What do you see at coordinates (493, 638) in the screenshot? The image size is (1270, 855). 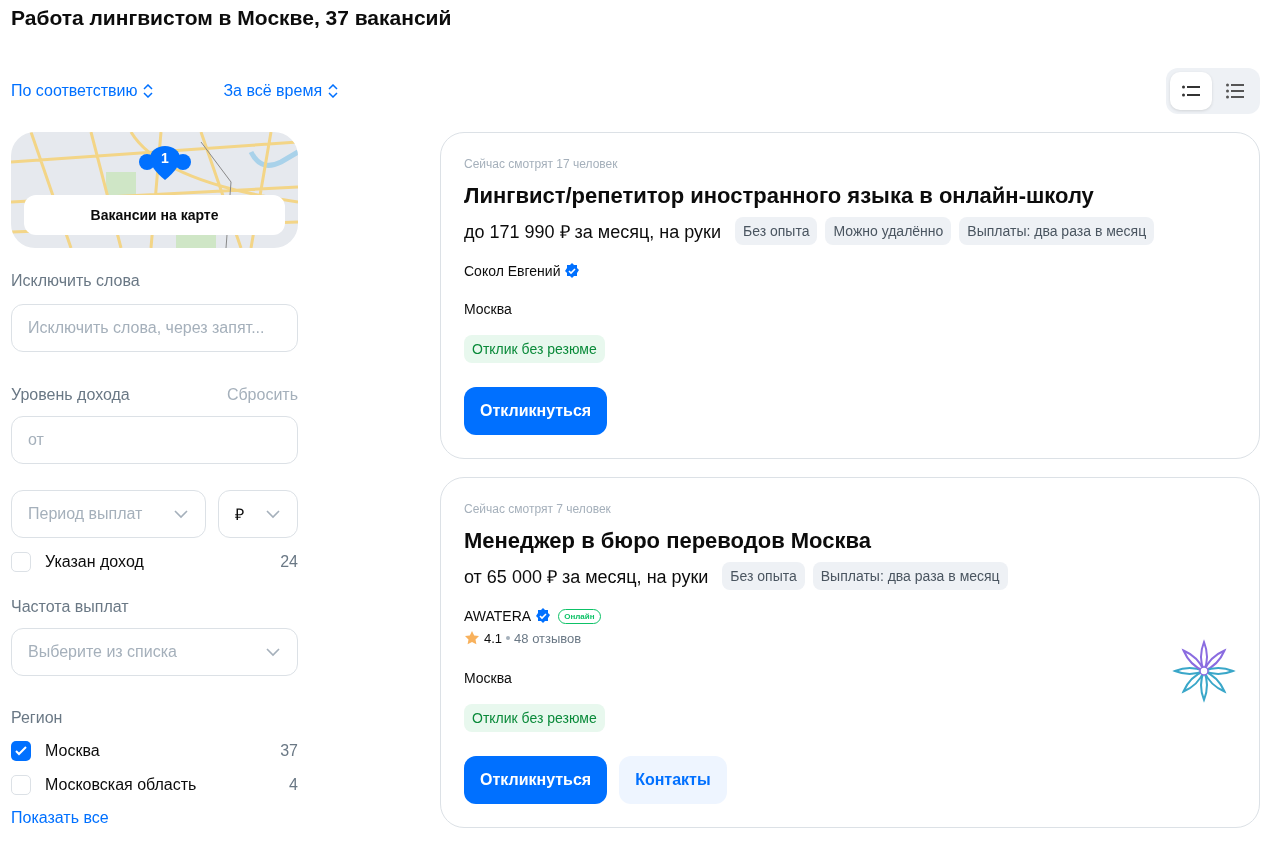 I see `rating: 4.1` at bounding box center [493, 638].